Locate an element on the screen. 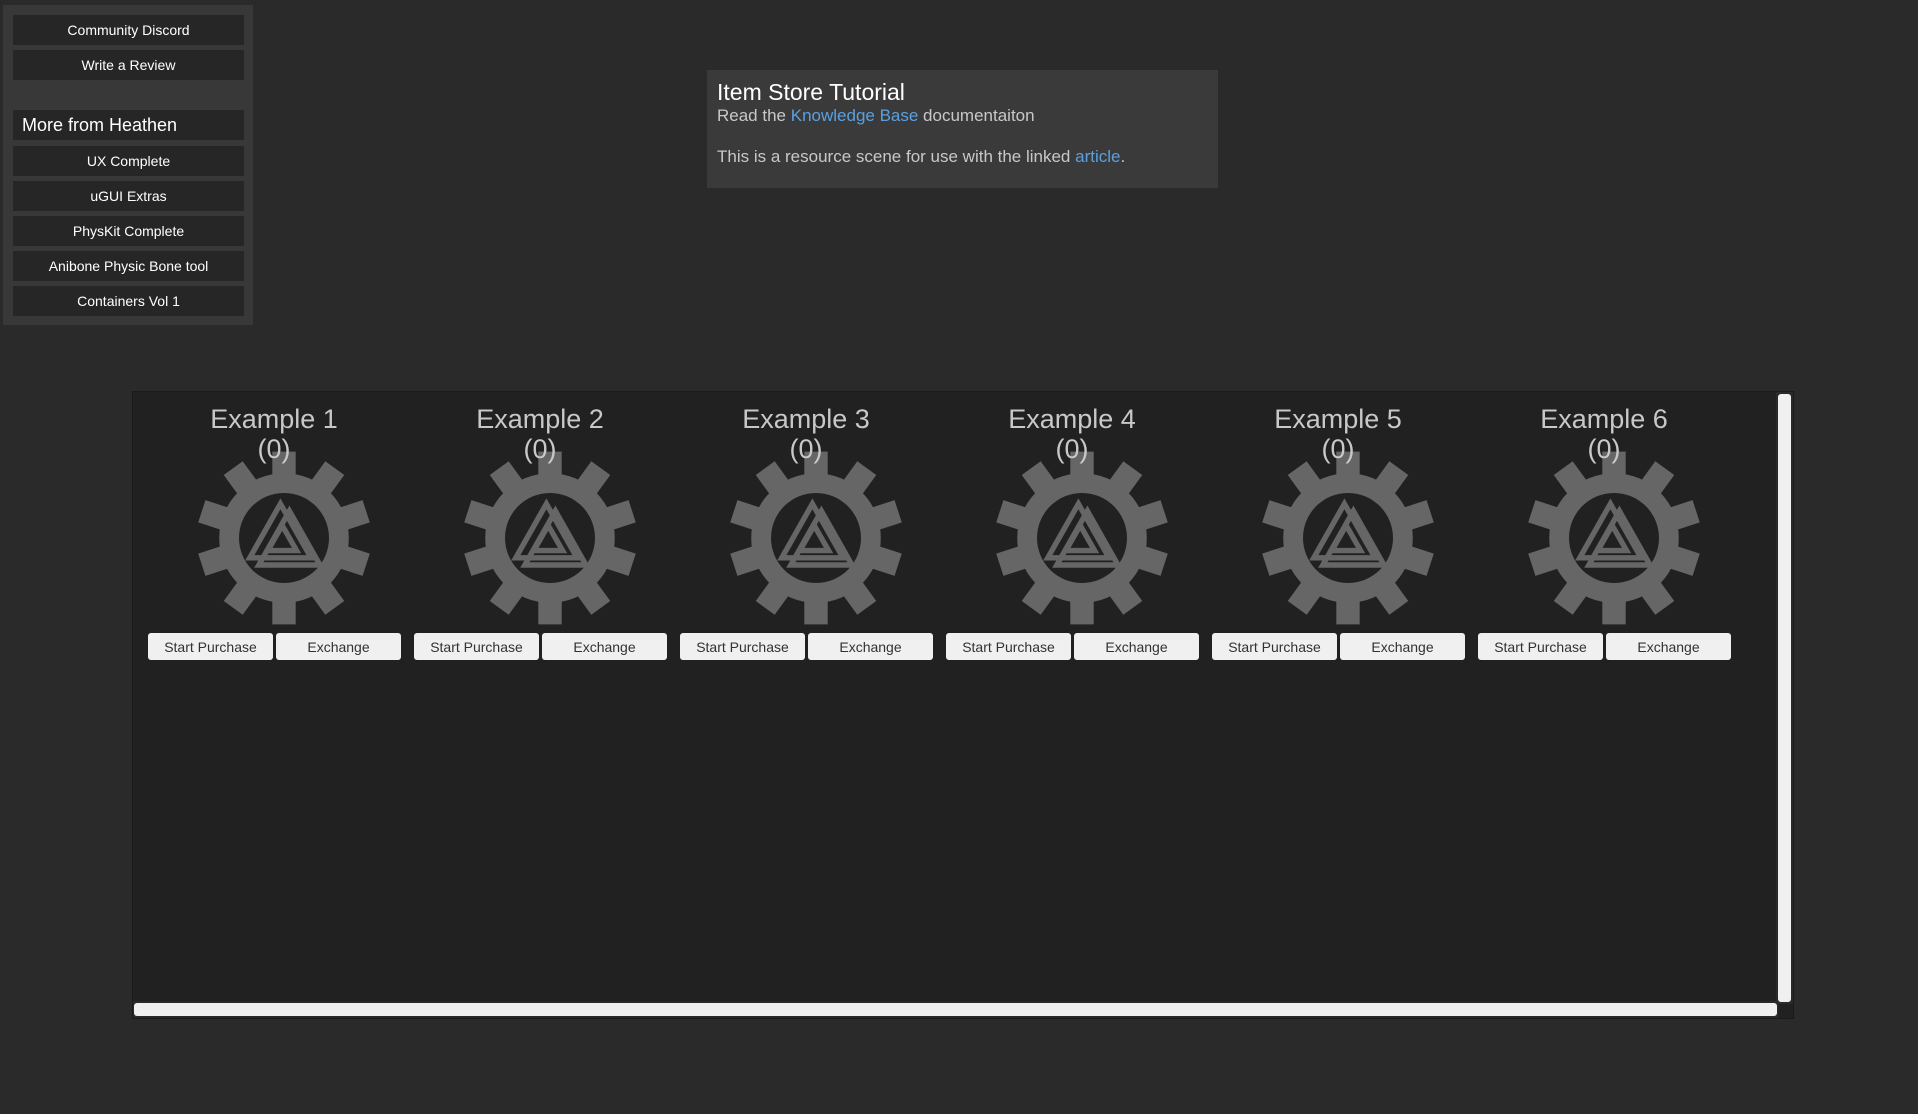 The image size is (1918, 1114). horizontal-scrollbar is located at coordinates (955, 1009).